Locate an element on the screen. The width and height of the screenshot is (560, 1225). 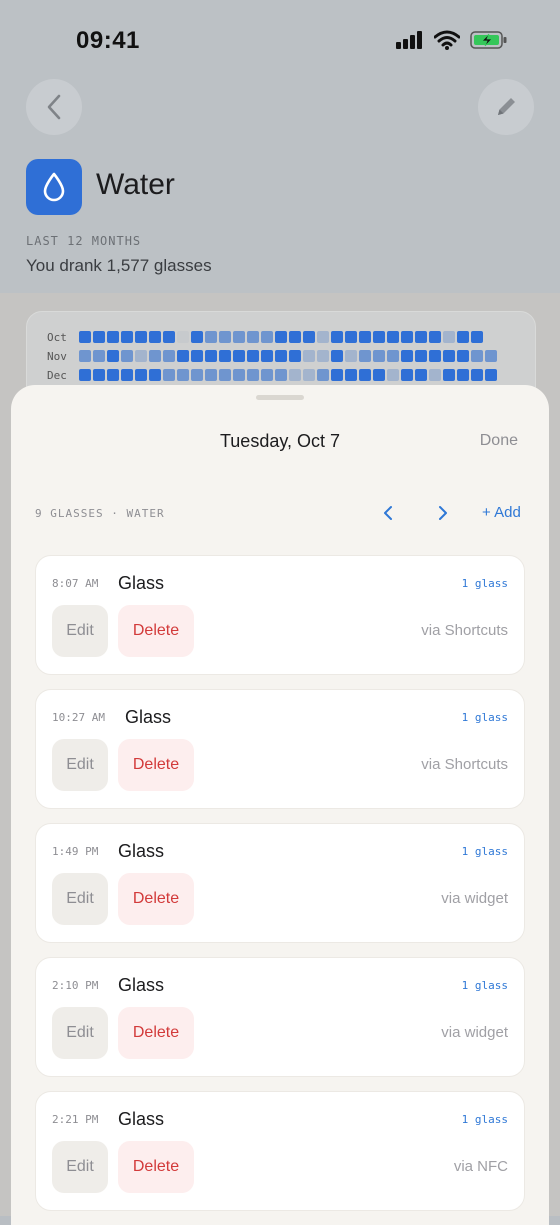
heatmap-row-label: Dec is located at coordinates (57, 375).